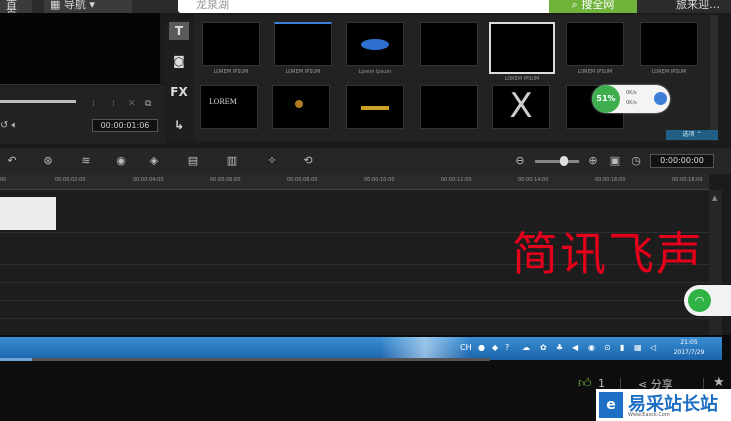 This screenshot has width=731, height=421. Describe the element at coordinates (125, 125) in the screenshot. I see `preview-timecode: 00:00:01:06` at that location.